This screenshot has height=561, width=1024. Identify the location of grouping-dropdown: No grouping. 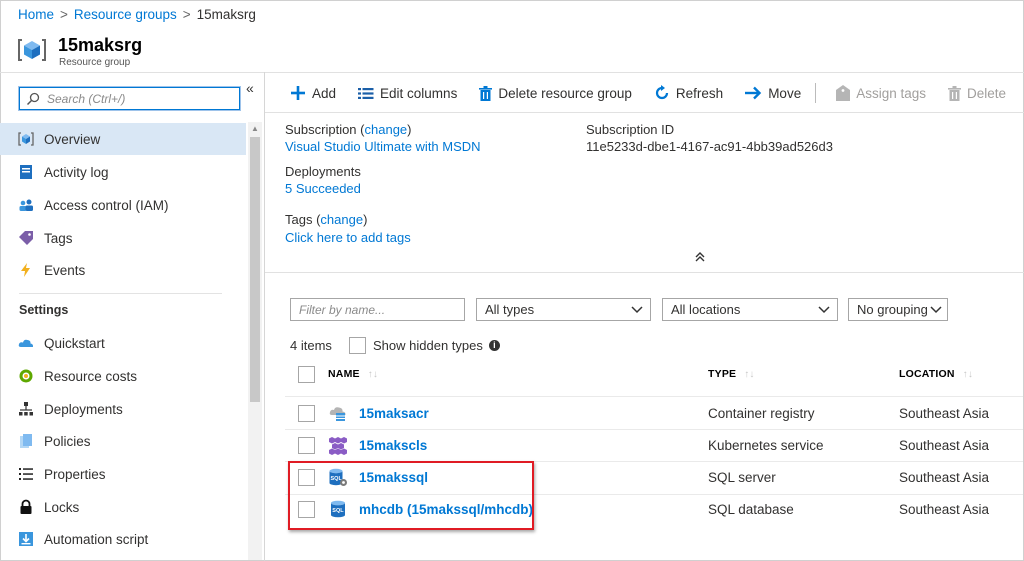
(898, 309).